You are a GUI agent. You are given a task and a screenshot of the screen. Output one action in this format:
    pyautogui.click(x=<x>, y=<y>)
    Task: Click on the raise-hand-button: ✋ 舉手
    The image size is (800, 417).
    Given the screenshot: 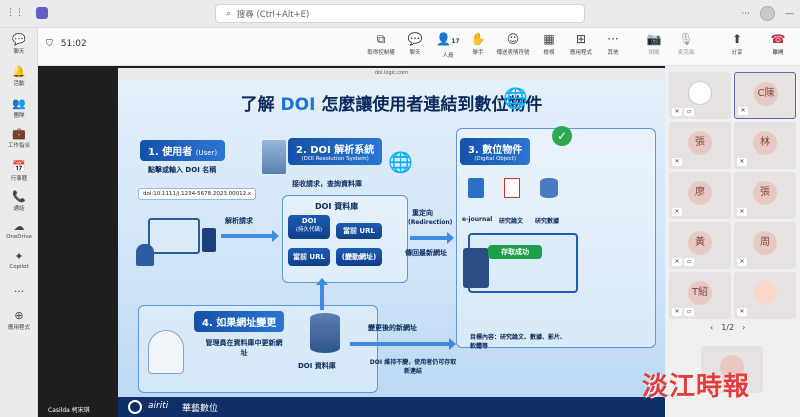 What is the action you would take?
    pyautogui.click(x=478, y=44)
    